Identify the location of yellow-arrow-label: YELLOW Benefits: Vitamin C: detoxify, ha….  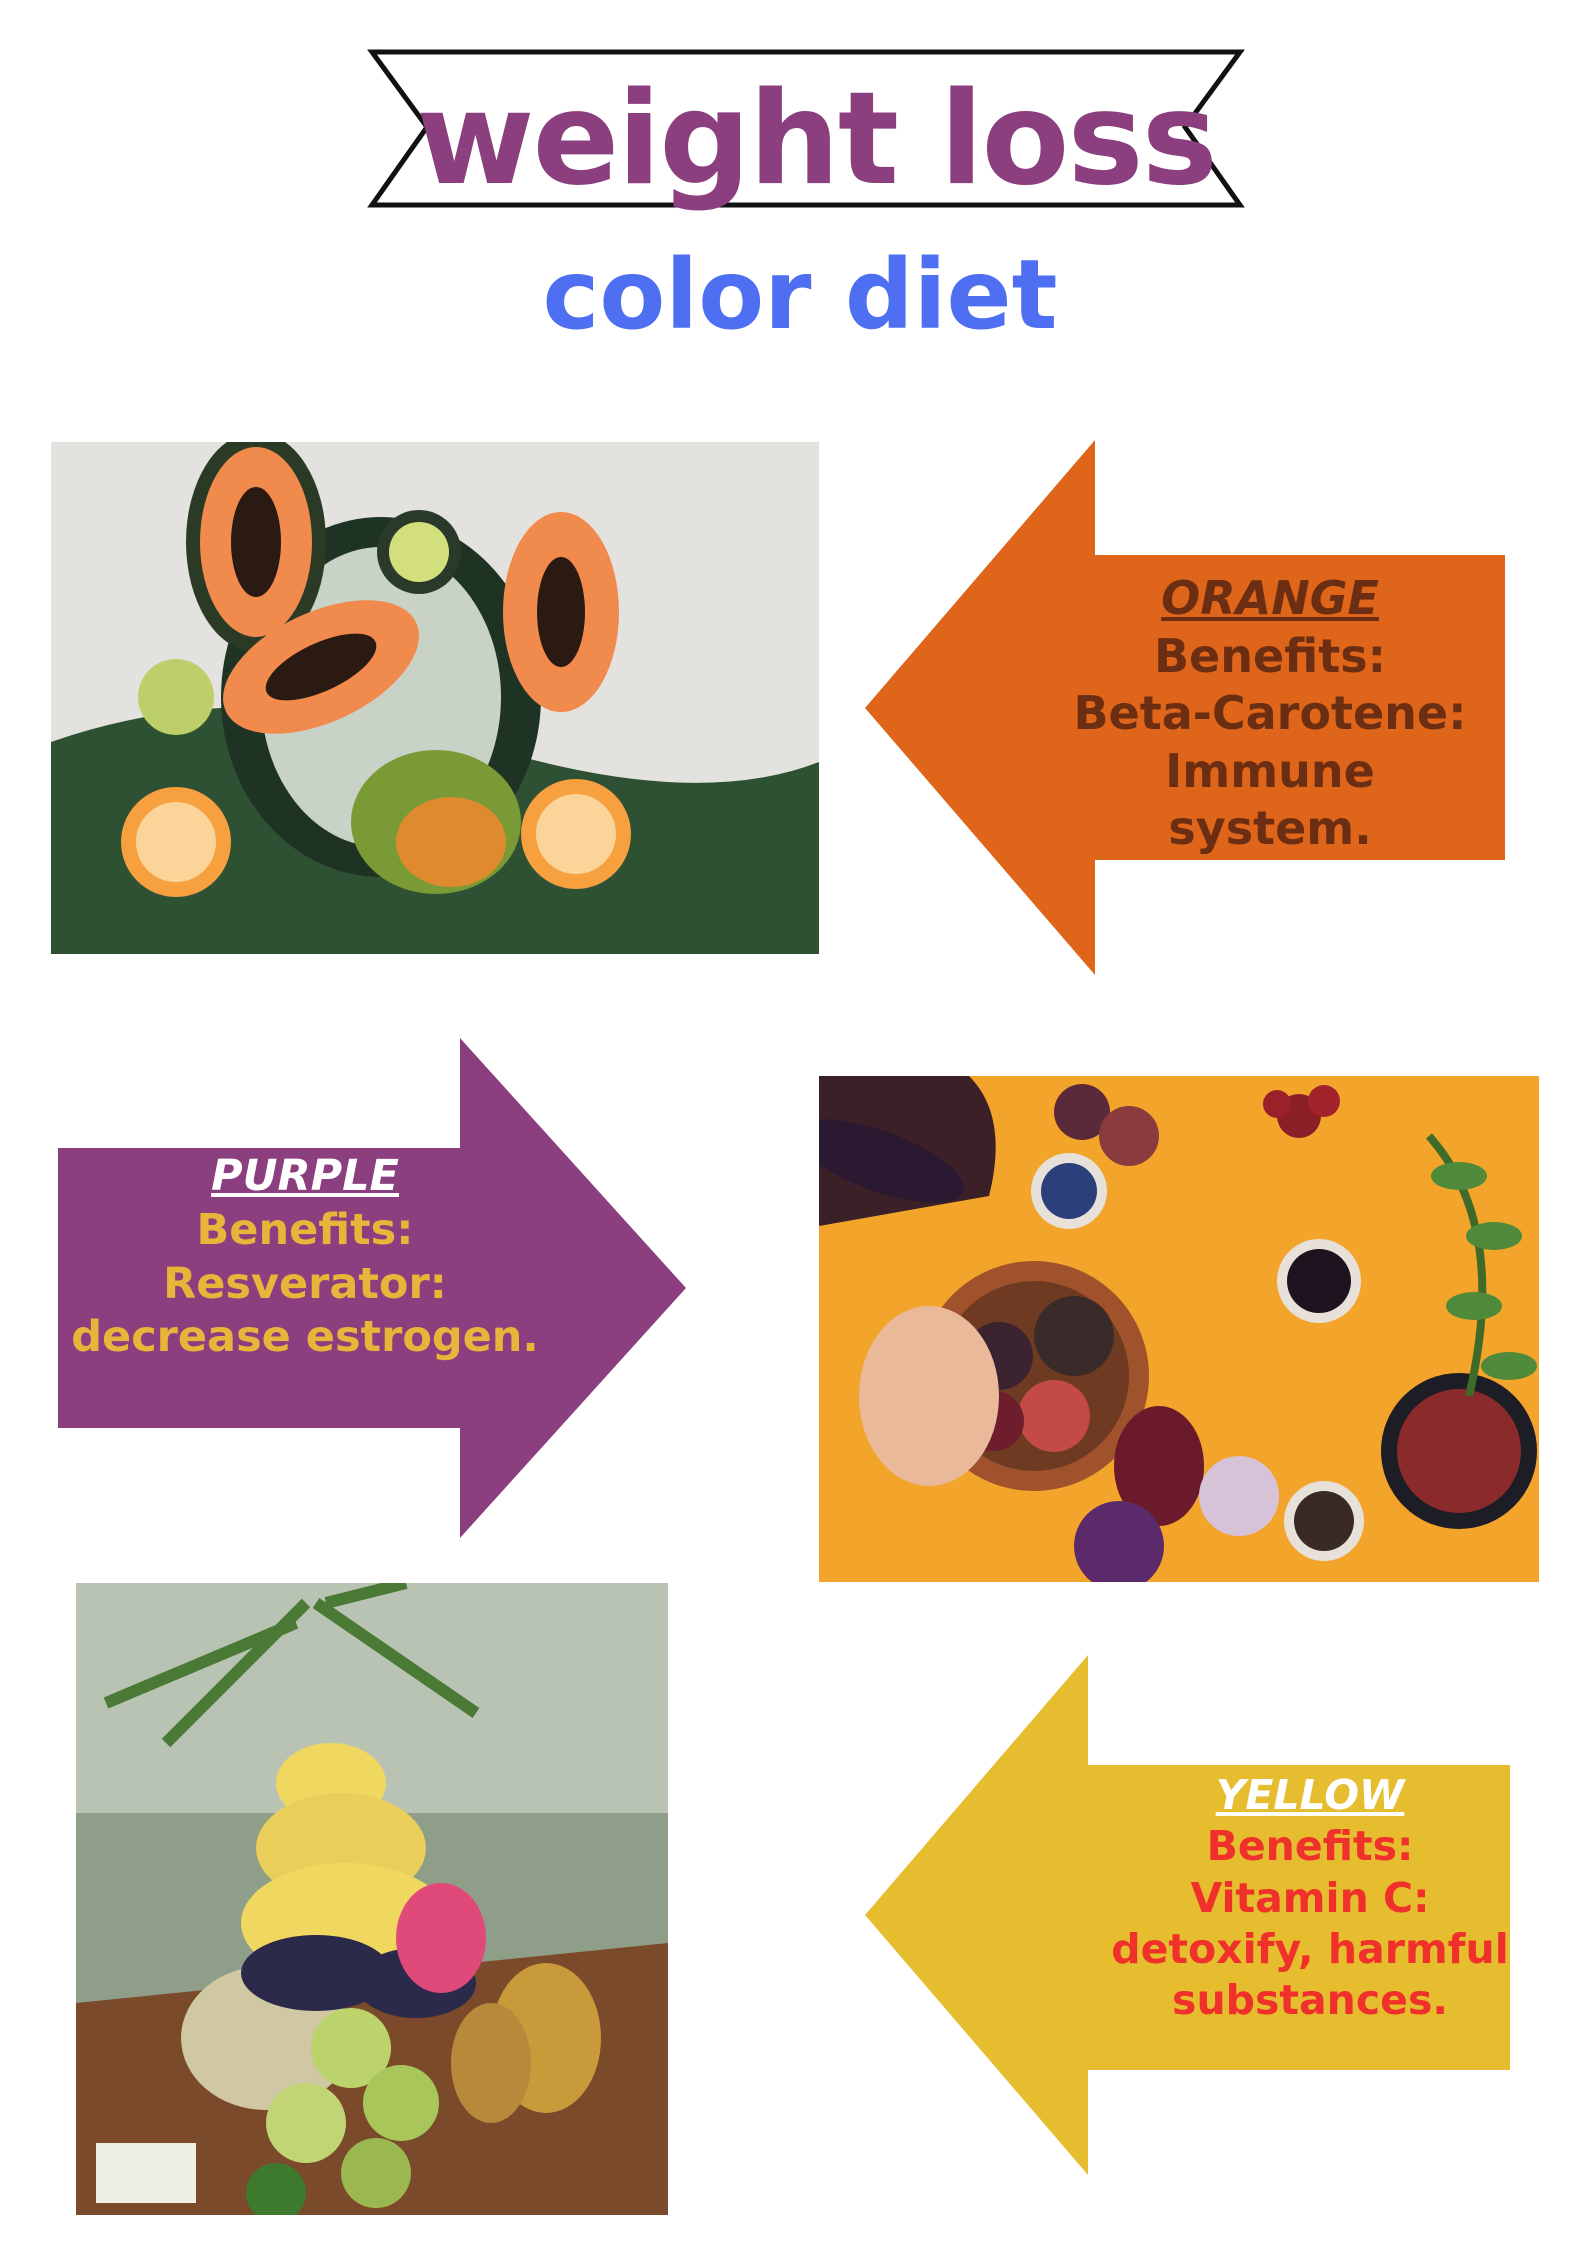
(1310, 1898).